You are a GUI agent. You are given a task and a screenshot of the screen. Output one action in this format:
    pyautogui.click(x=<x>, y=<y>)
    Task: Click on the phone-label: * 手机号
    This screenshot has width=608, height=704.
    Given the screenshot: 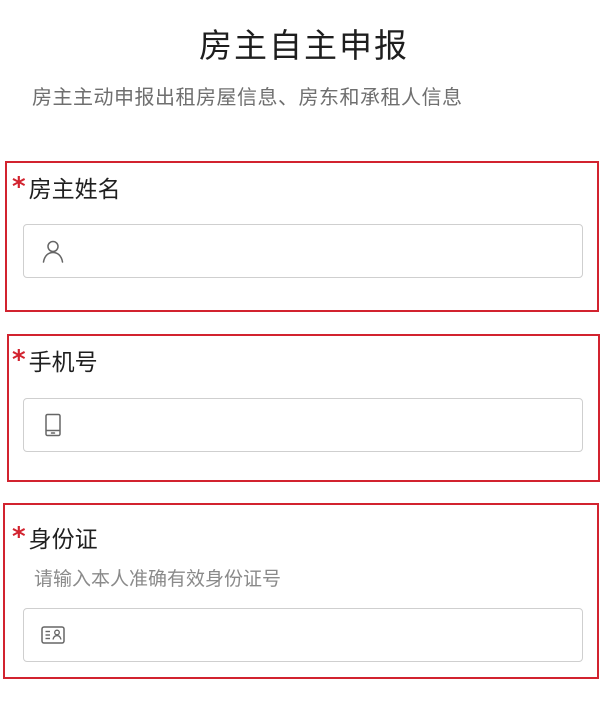 What is the action you would take?
    pyautogui.click(x=55, y=362)
    